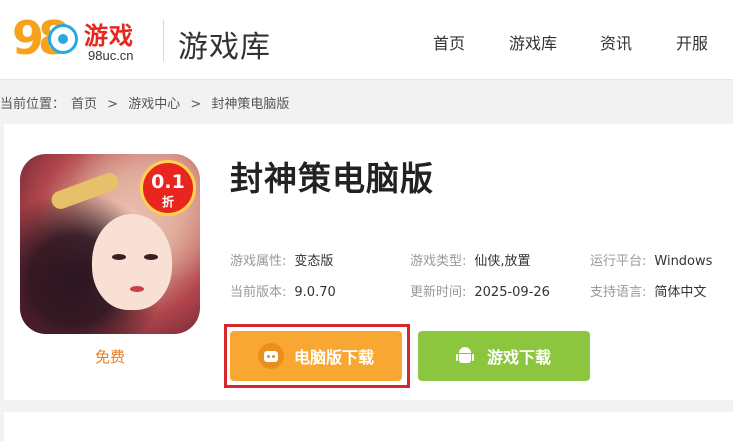  I want to click on info-attribute: 游戏属性: 变态版, so click(281, 259).